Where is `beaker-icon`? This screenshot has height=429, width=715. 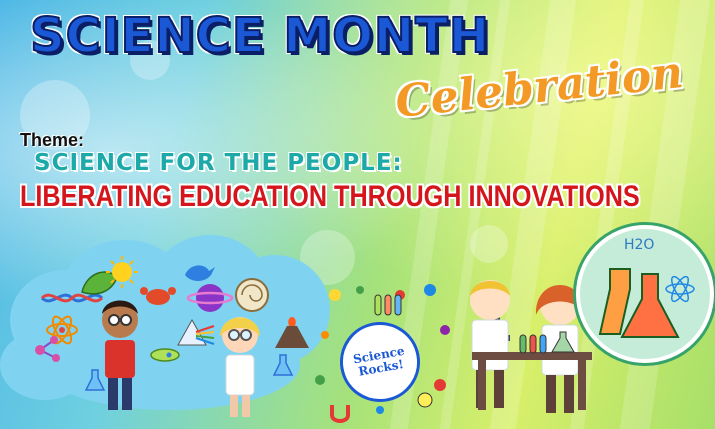
beaker-icon is located at coordinates (646, 303).